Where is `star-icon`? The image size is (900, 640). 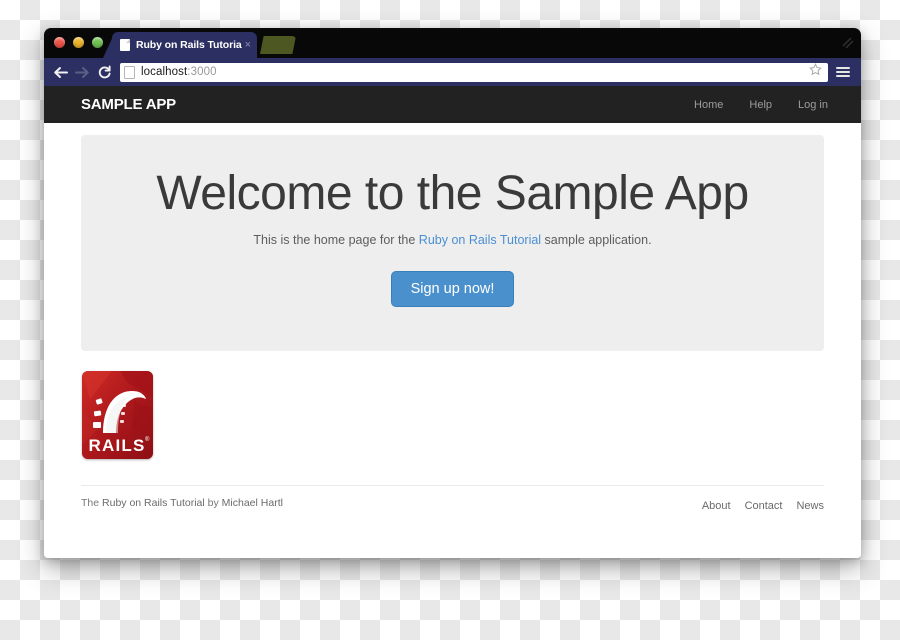 star-icon is located at coordinates (815, 72).